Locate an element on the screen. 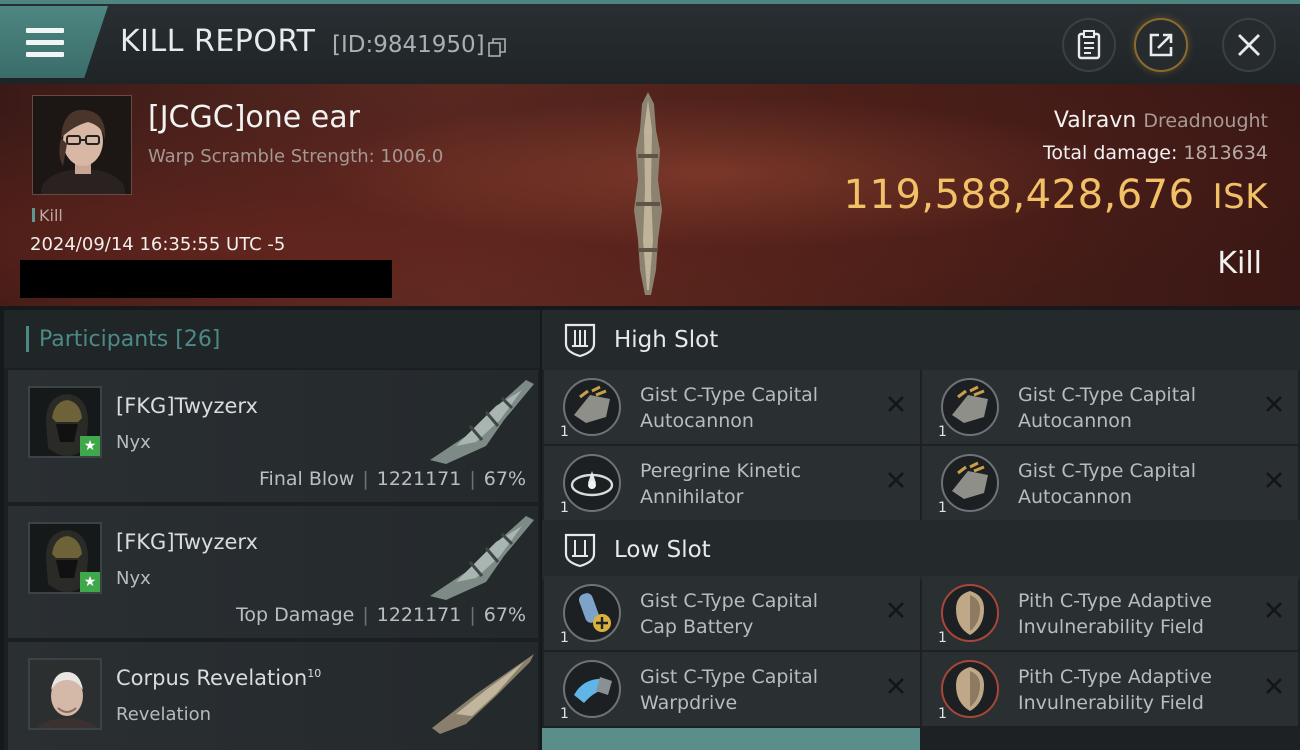 Image resolution: width=1300 pixels, height=750 pixels. isk-value: 119,588,428,676 ISK is located at coordinates (1056, 195).